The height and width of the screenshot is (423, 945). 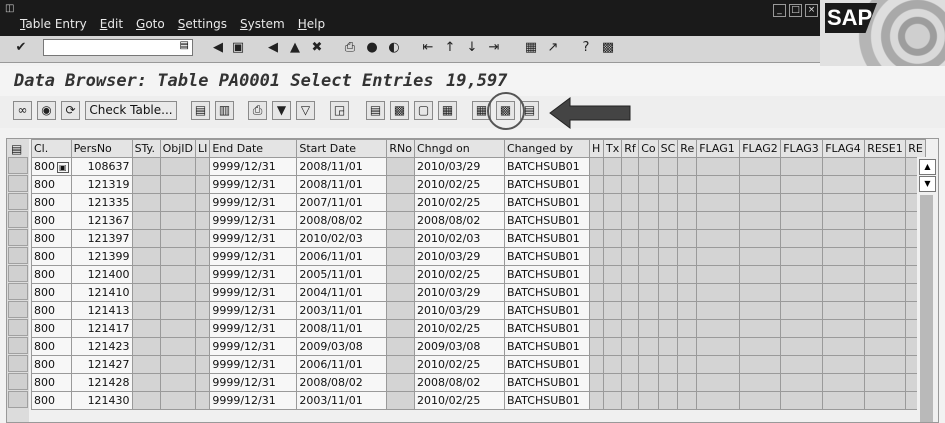 What do you see at coordinates (372, 48) in the screenshot?
I see `find-icon: ●` at bounding box center [372, 48].